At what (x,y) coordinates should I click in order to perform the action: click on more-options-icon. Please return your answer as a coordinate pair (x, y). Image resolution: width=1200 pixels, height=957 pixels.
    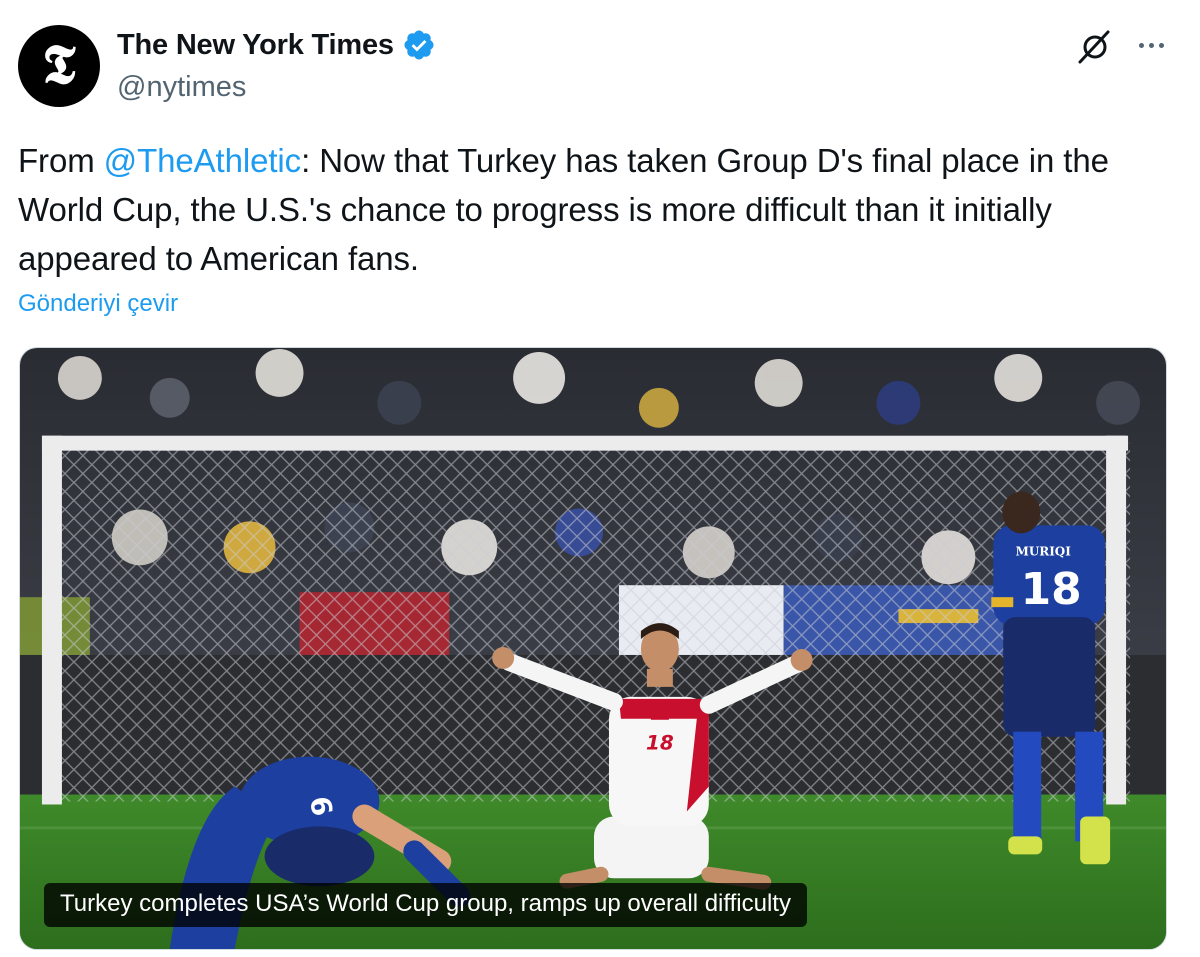
    Looking at the image, I should click on (1151, 45).